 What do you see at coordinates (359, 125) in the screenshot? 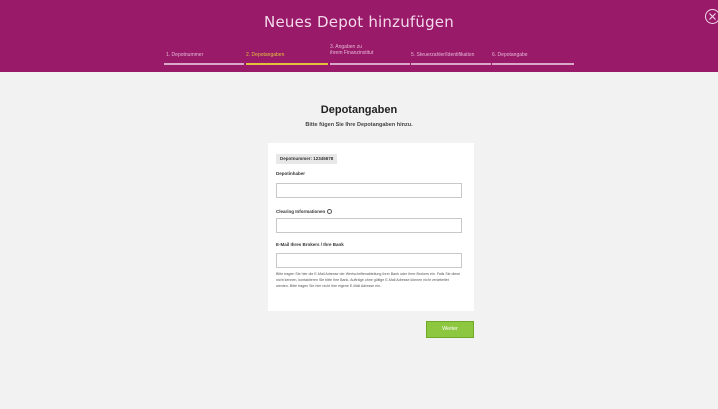
I see `page-subtitle: Bitte fügen Sie Ihre Depotangaben hinzu.` at bounding box center [359, 125].